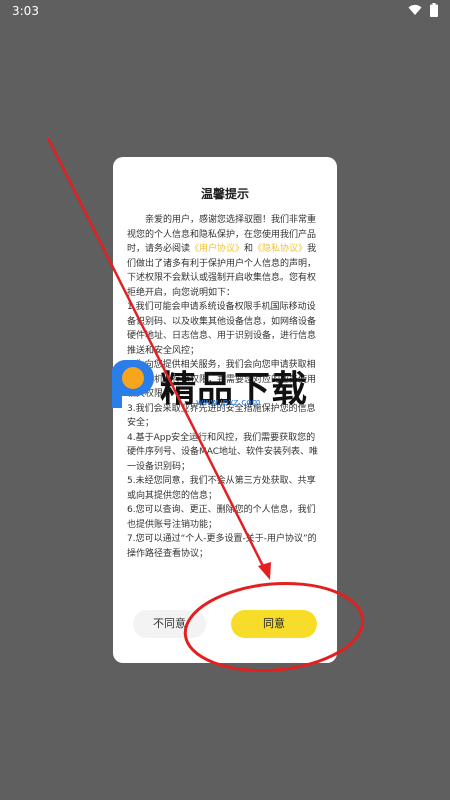 This screenshot has height=800, width=450. Describe the element at coordinates (249, 249) in the screenshot. I see `and-text: 和` at that location.